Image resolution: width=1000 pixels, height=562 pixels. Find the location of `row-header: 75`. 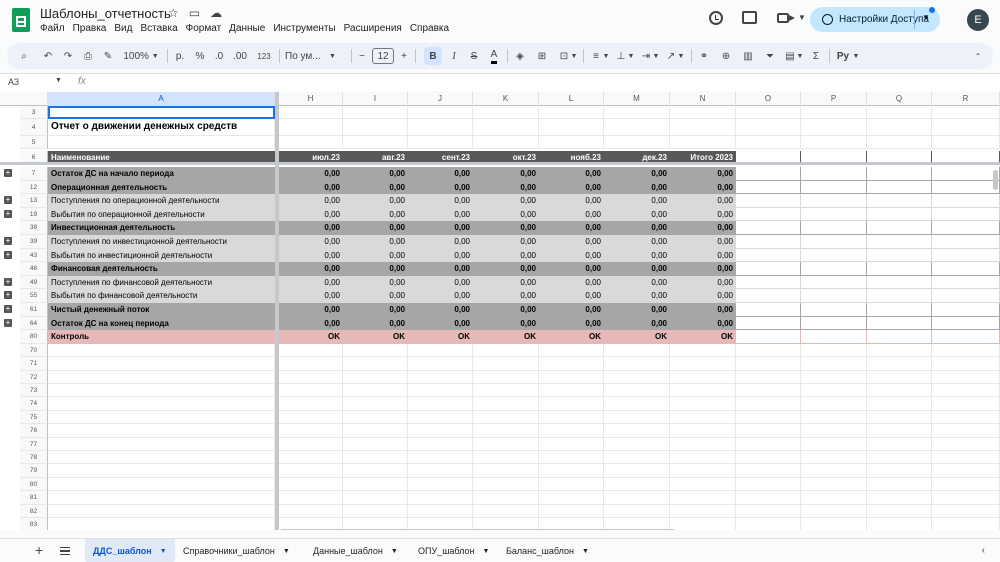

row-header: 75 is located at coordinates (34, 417).